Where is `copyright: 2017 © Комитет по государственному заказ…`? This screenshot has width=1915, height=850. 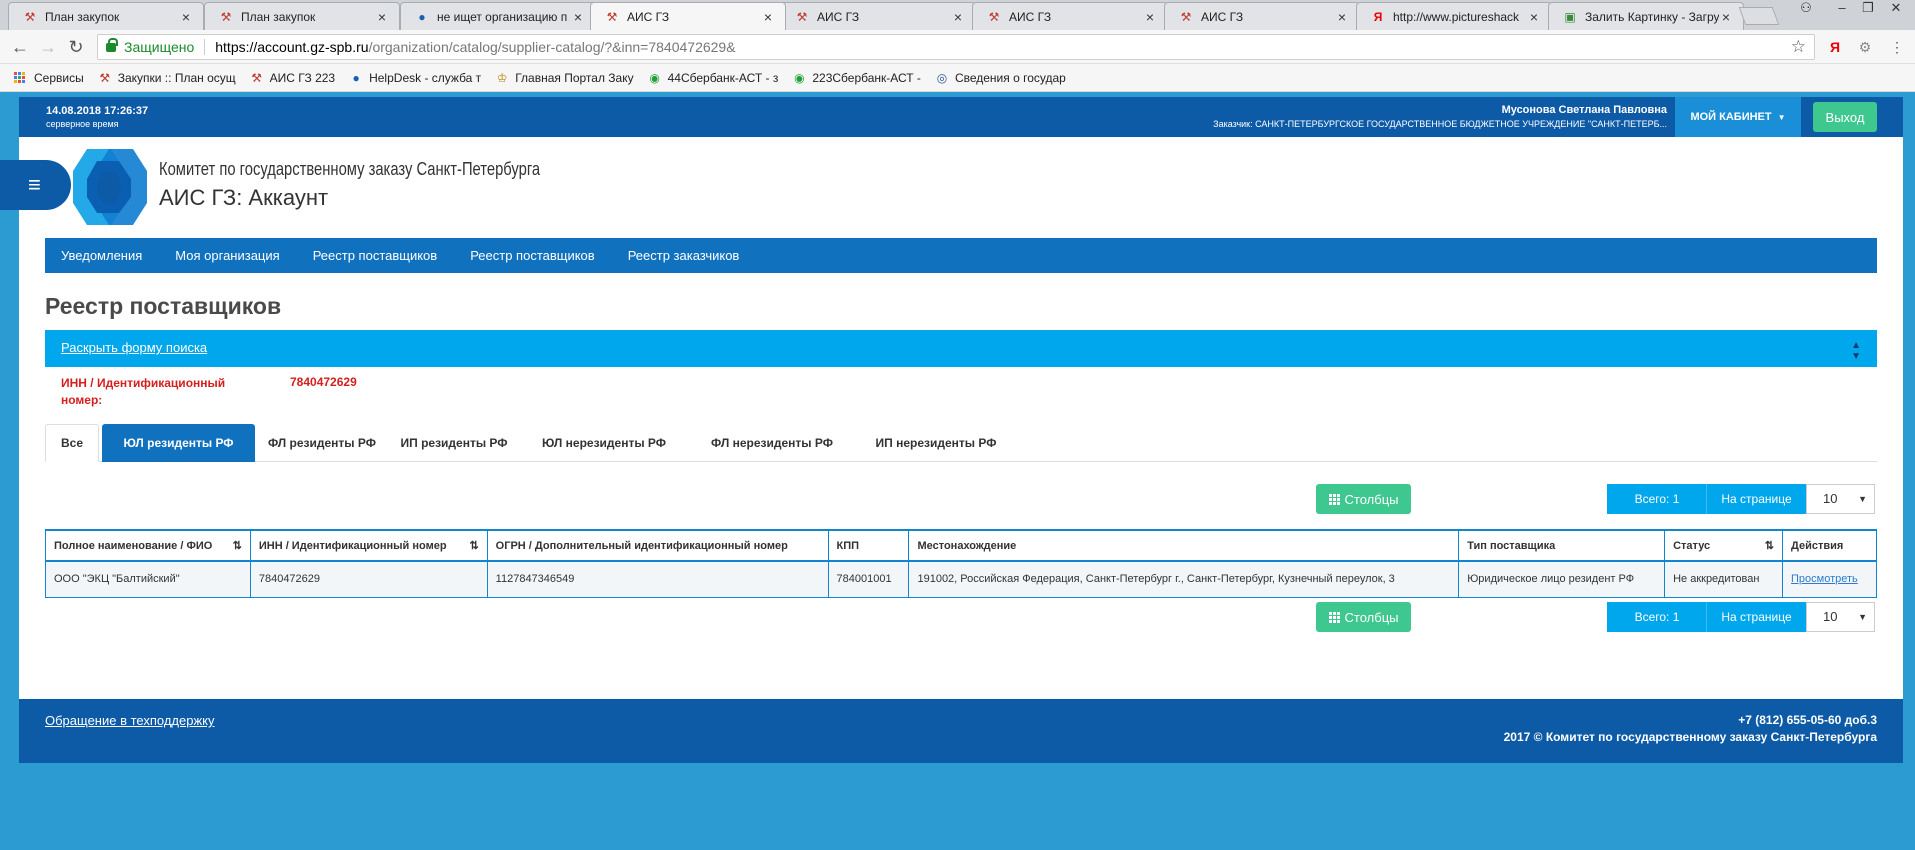 copyright: 2017 © Комитет по государственному заказ… is located at coordinates (1690, 737).